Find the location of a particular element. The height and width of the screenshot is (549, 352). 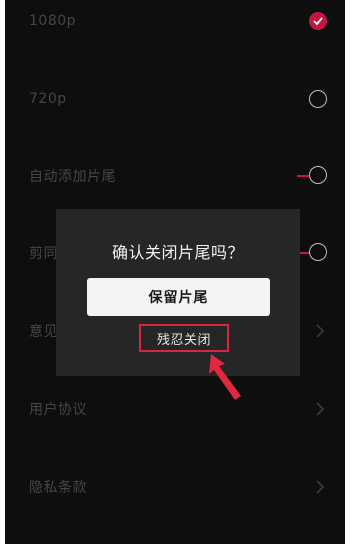

check-mark-icon is located at coordinates (318, 21).